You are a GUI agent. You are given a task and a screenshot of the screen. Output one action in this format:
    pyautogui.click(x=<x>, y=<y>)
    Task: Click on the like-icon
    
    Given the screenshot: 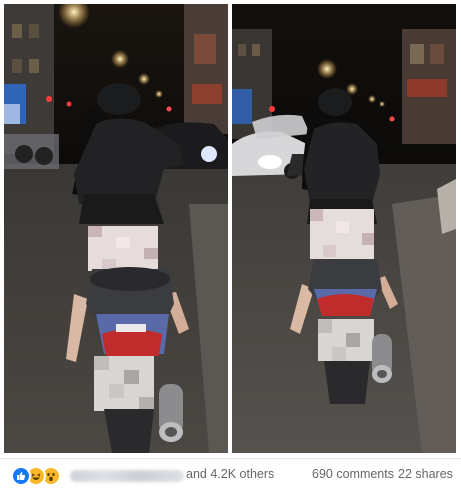 What is the action you would take?
    pyautogui.click(x=21, y=476)
    